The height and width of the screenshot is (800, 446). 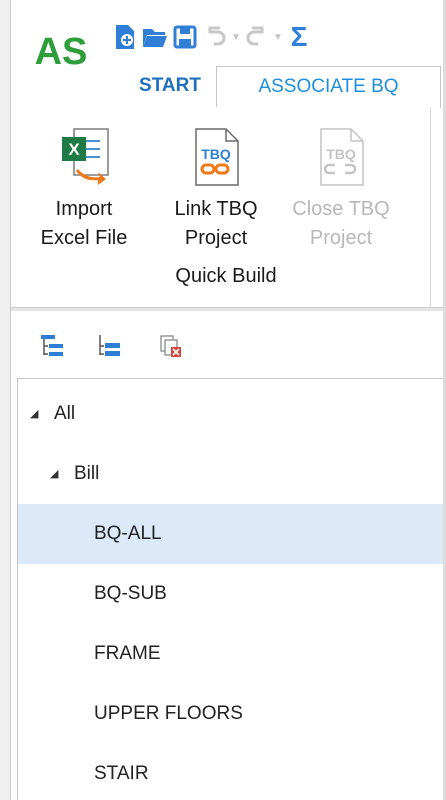 I want to click on tree-node-label: UPPER FLOORS, so click(x=168, y=713).